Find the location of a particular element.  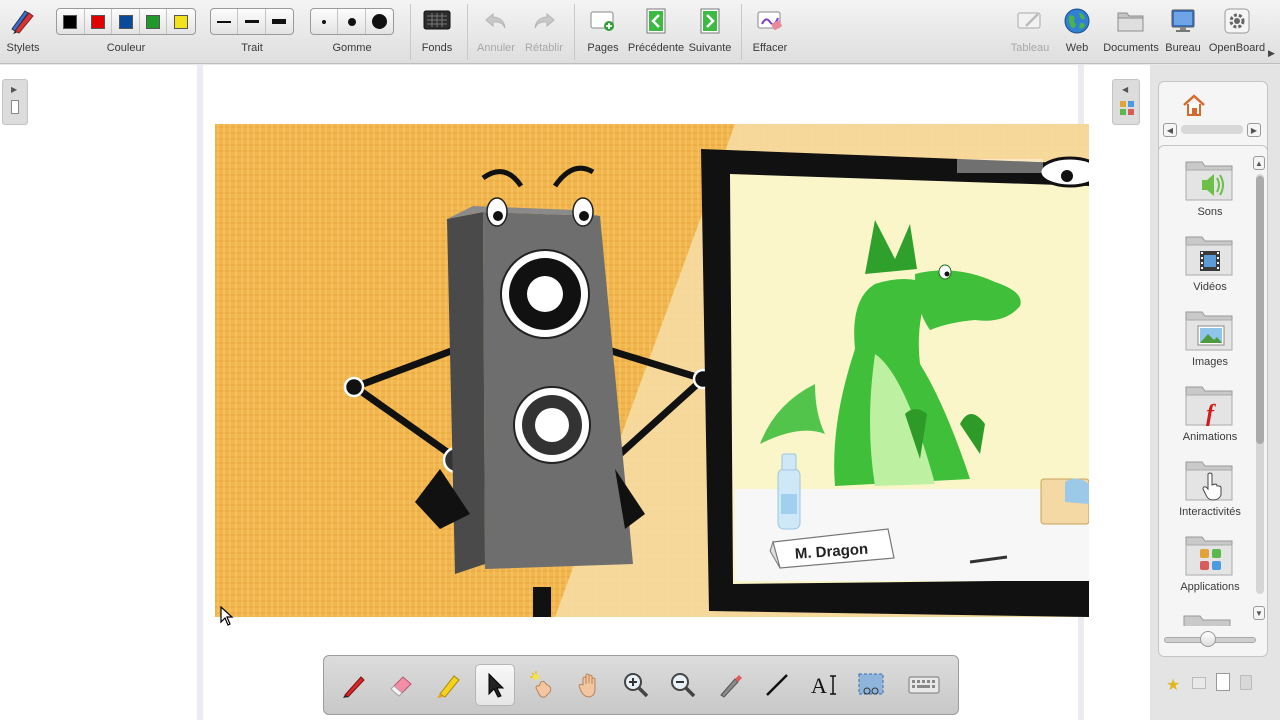

color-red-button is located at coordinates (99, 21).